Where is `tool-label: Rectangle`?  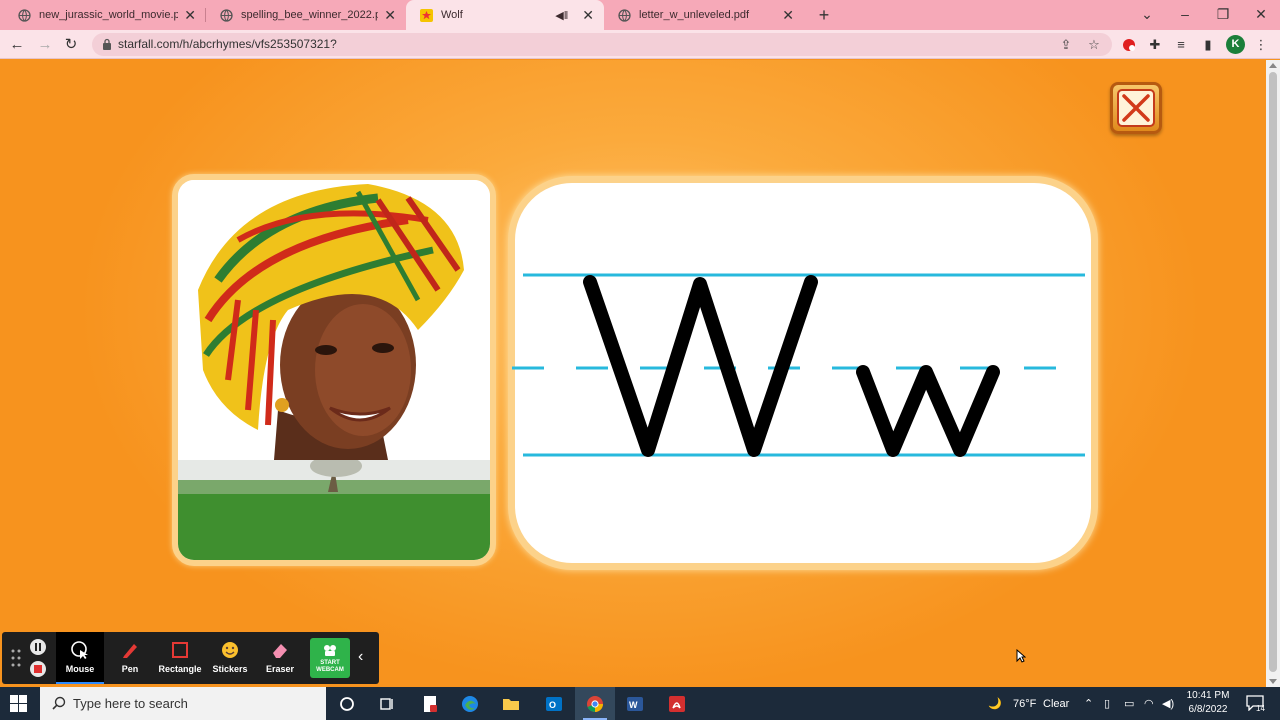 tool-label: Rectangle is located at coordinates (180, 669).